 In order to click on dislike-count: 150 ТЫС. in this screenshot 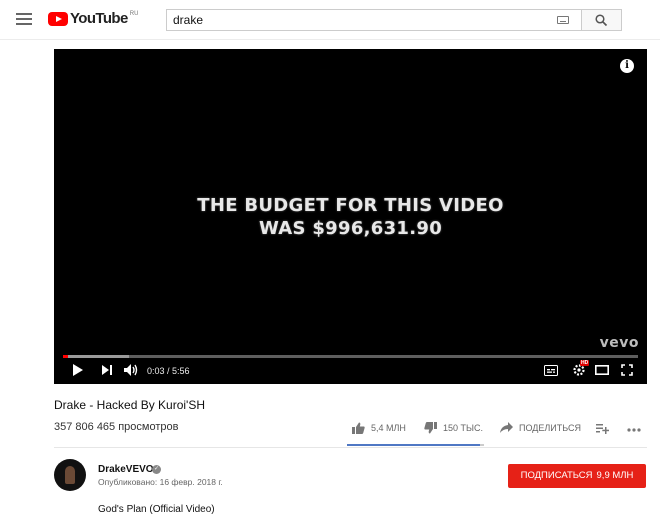, I will do `click(463, 428)`.